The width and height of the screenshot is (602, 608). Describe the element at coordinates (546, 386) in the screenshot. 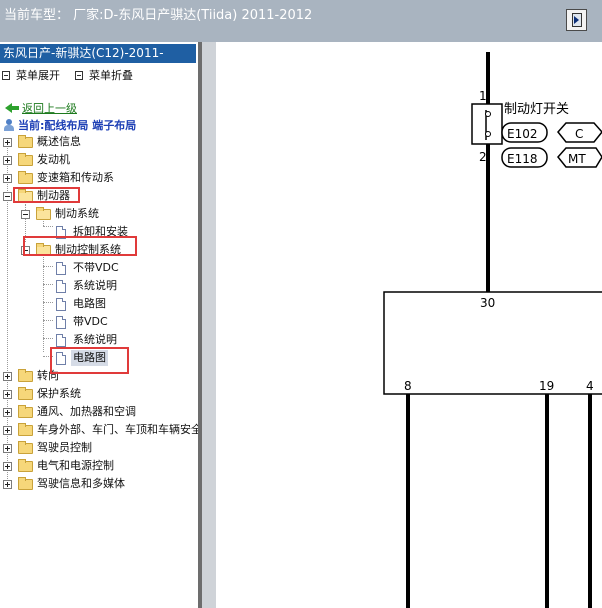

I see `module-pin-19: 19` at that location.